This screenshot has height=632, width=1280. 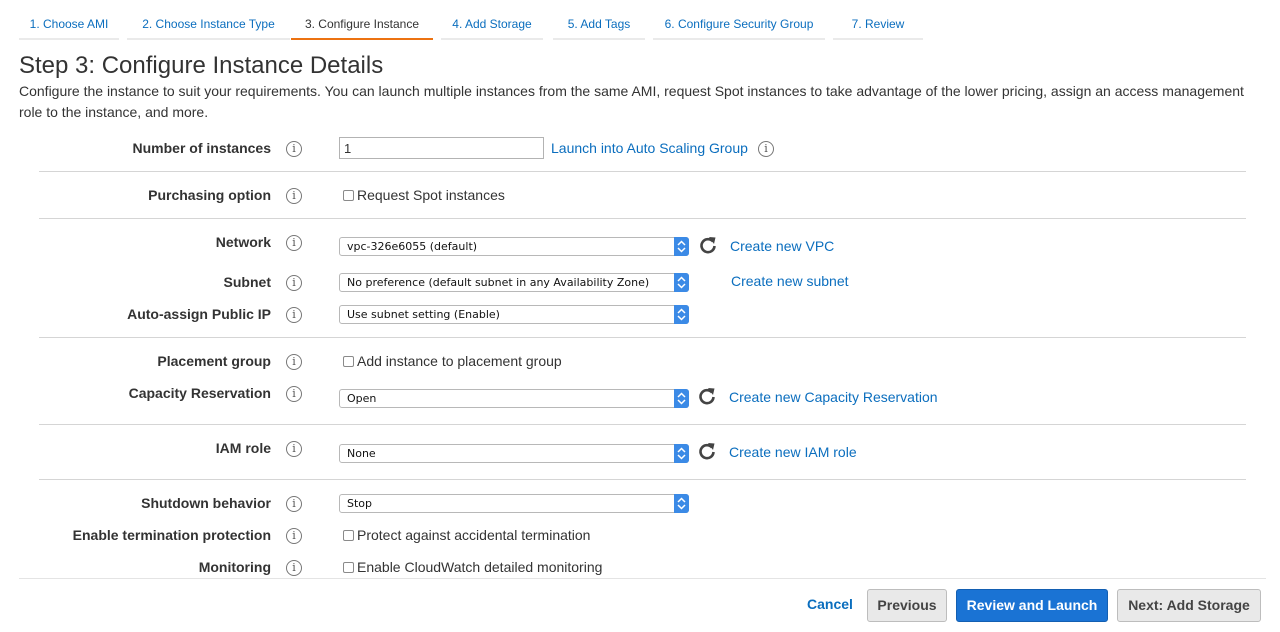 I want to click on create-subnet-link: Create new subnet, so click(x=790, y=281).